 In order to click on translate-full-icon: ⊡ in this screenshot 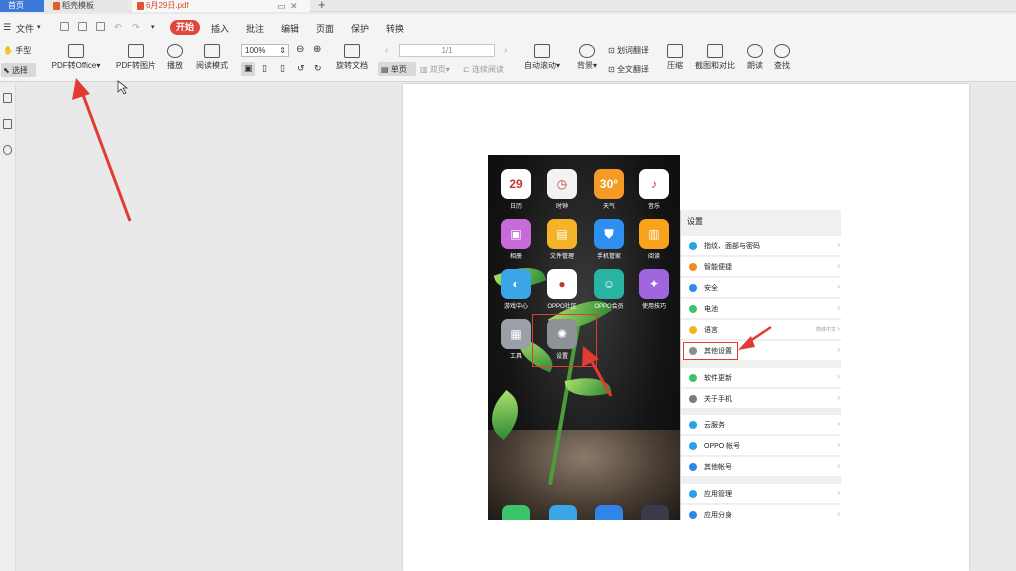, I will do `click(611, 69)`.